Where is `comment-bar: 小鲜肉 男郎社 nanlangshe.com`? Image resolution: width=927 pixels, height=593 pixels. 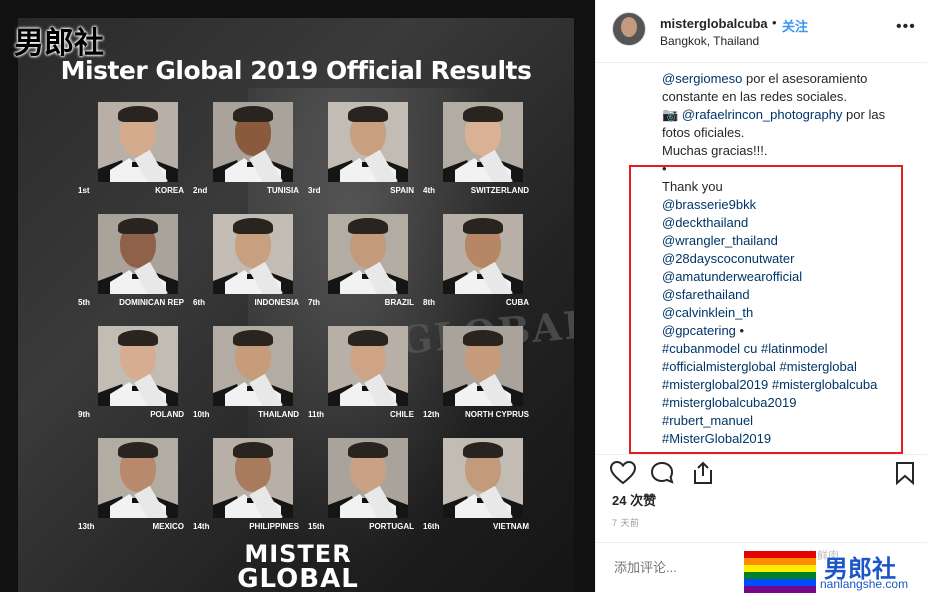 comment-bar: 小鲜肉 男郎社 nanlangshe.com is located at coordinates (761, 567).